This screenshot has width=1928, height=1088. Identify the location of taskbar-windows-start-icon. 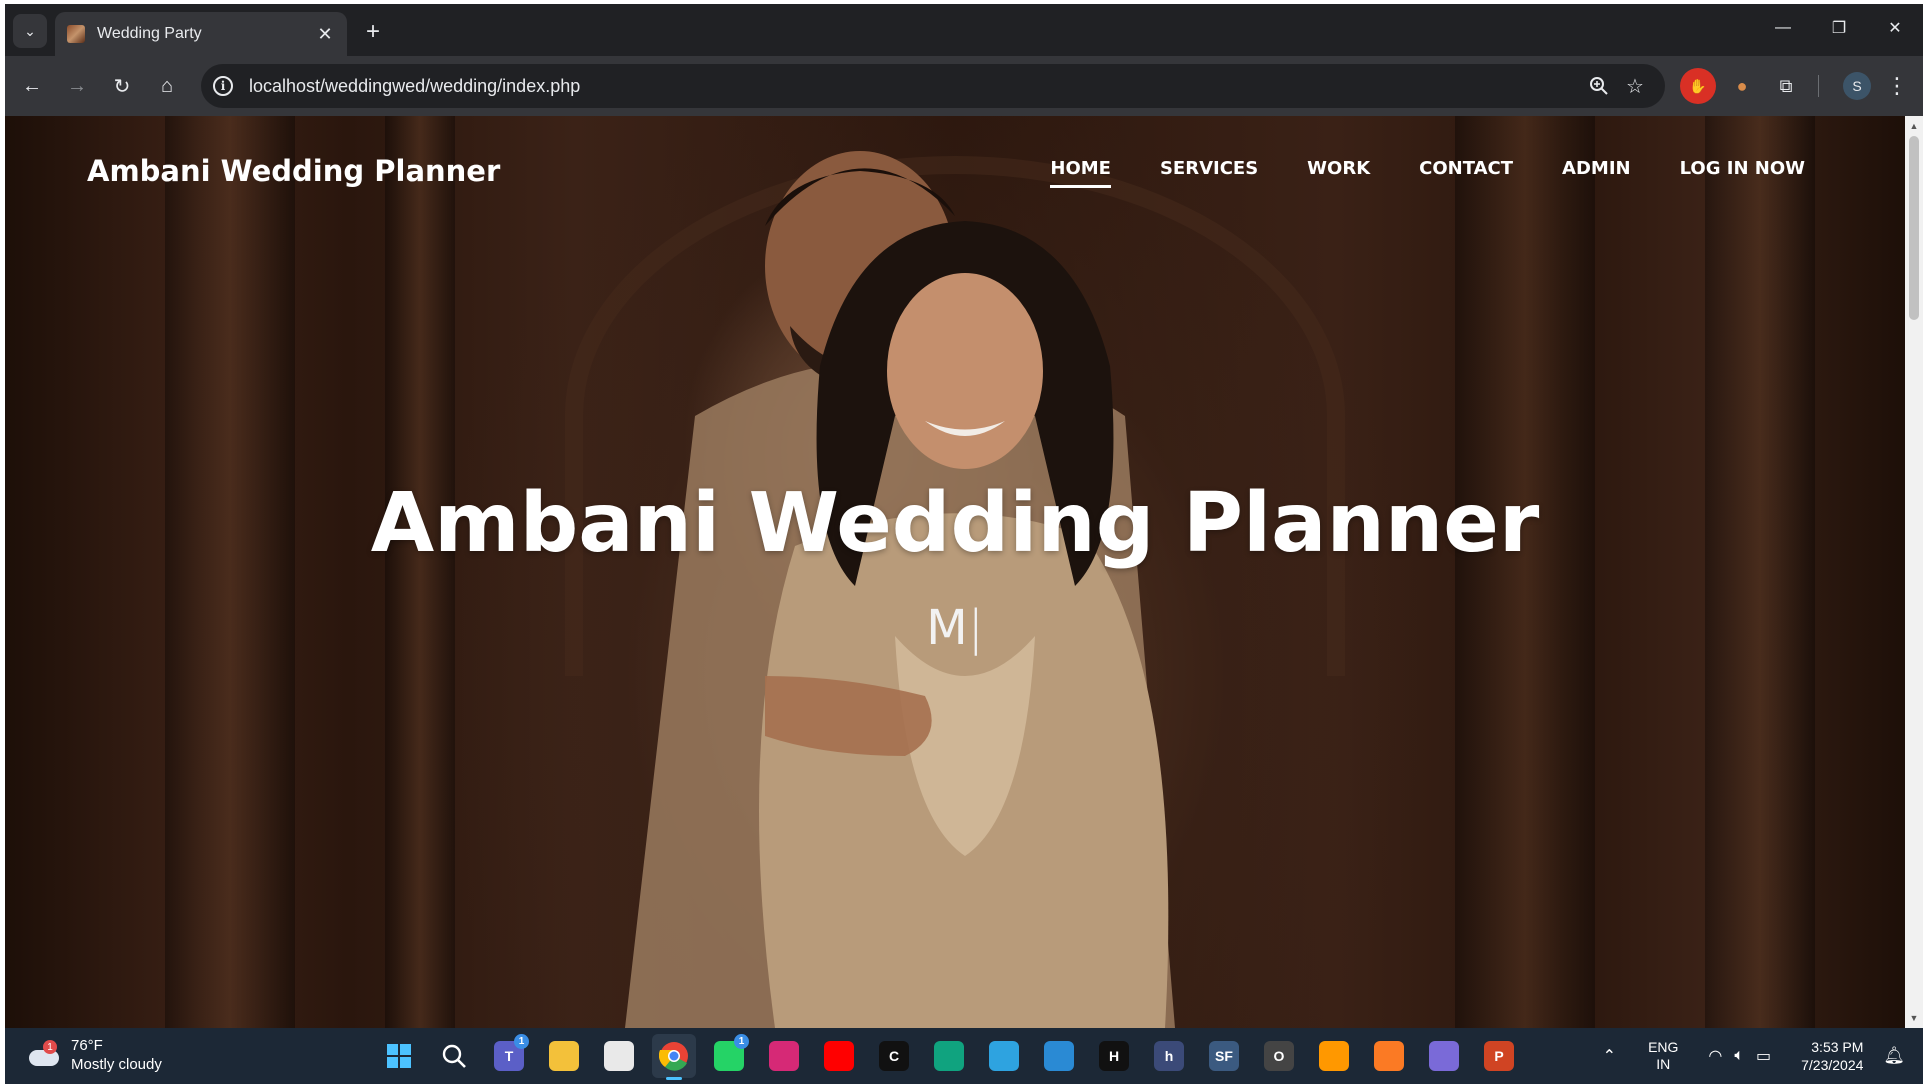
(399, 1056).